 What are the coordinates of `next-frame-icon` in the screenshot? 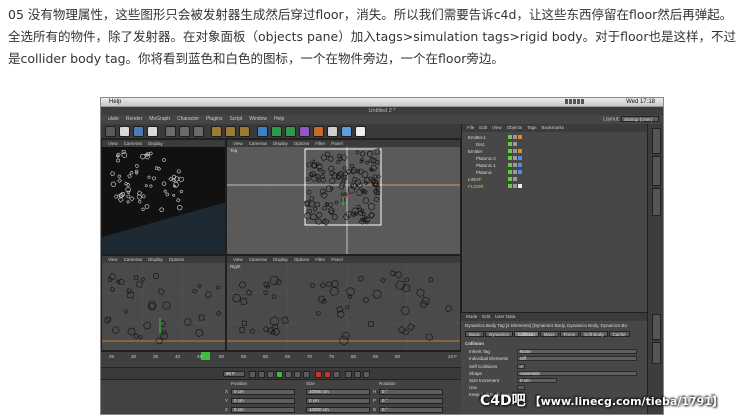 It's located at (288, 374).